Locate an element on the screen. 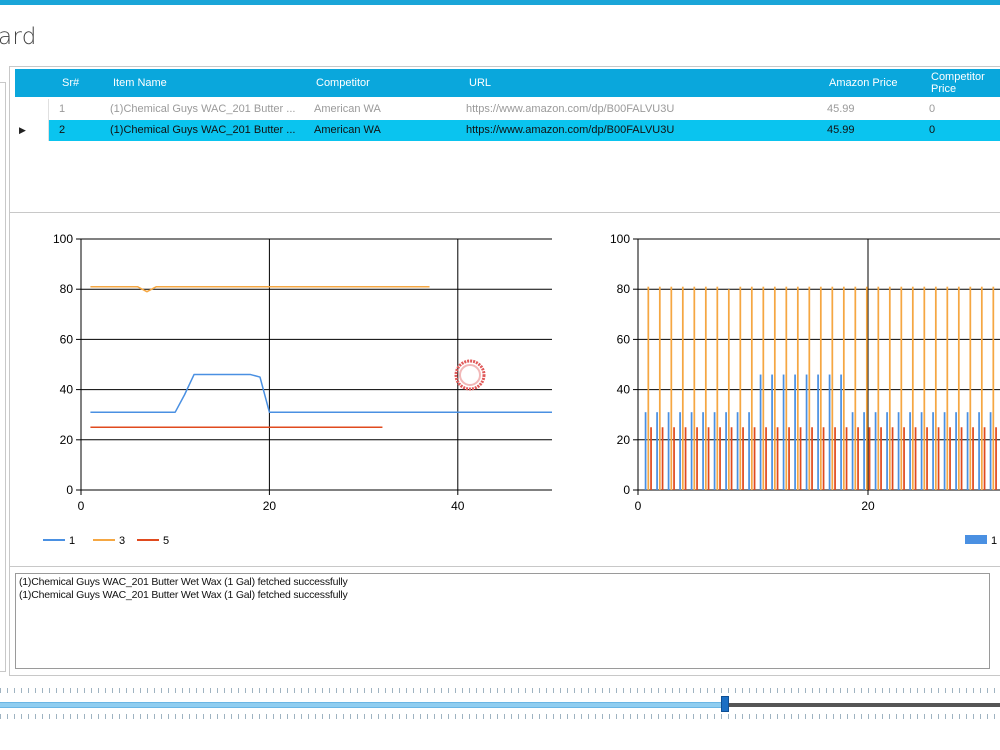 This screenshot has width=1000, height=750. slider-thumb is located at coordinates (725, 704).